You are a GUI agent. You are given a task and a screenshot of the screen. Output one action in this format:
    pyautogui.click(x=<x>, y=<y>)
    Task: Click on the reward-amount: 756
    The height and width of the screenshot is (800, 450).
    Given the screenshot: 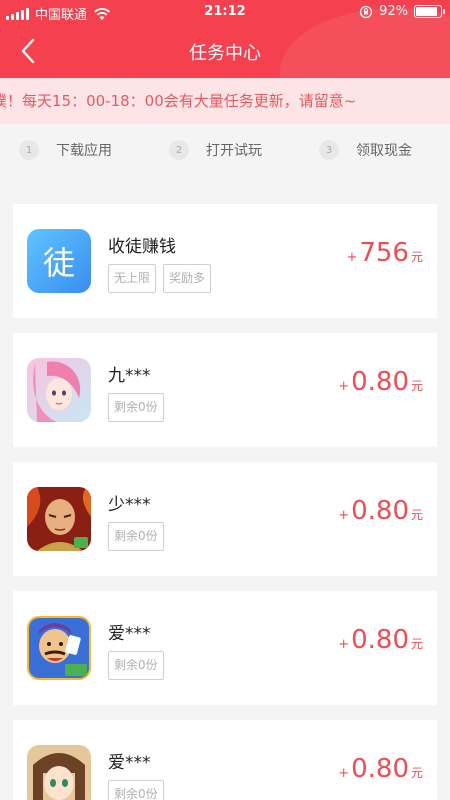 What is the action you would take?
    pyautogui.click(x=384, y=253)
    